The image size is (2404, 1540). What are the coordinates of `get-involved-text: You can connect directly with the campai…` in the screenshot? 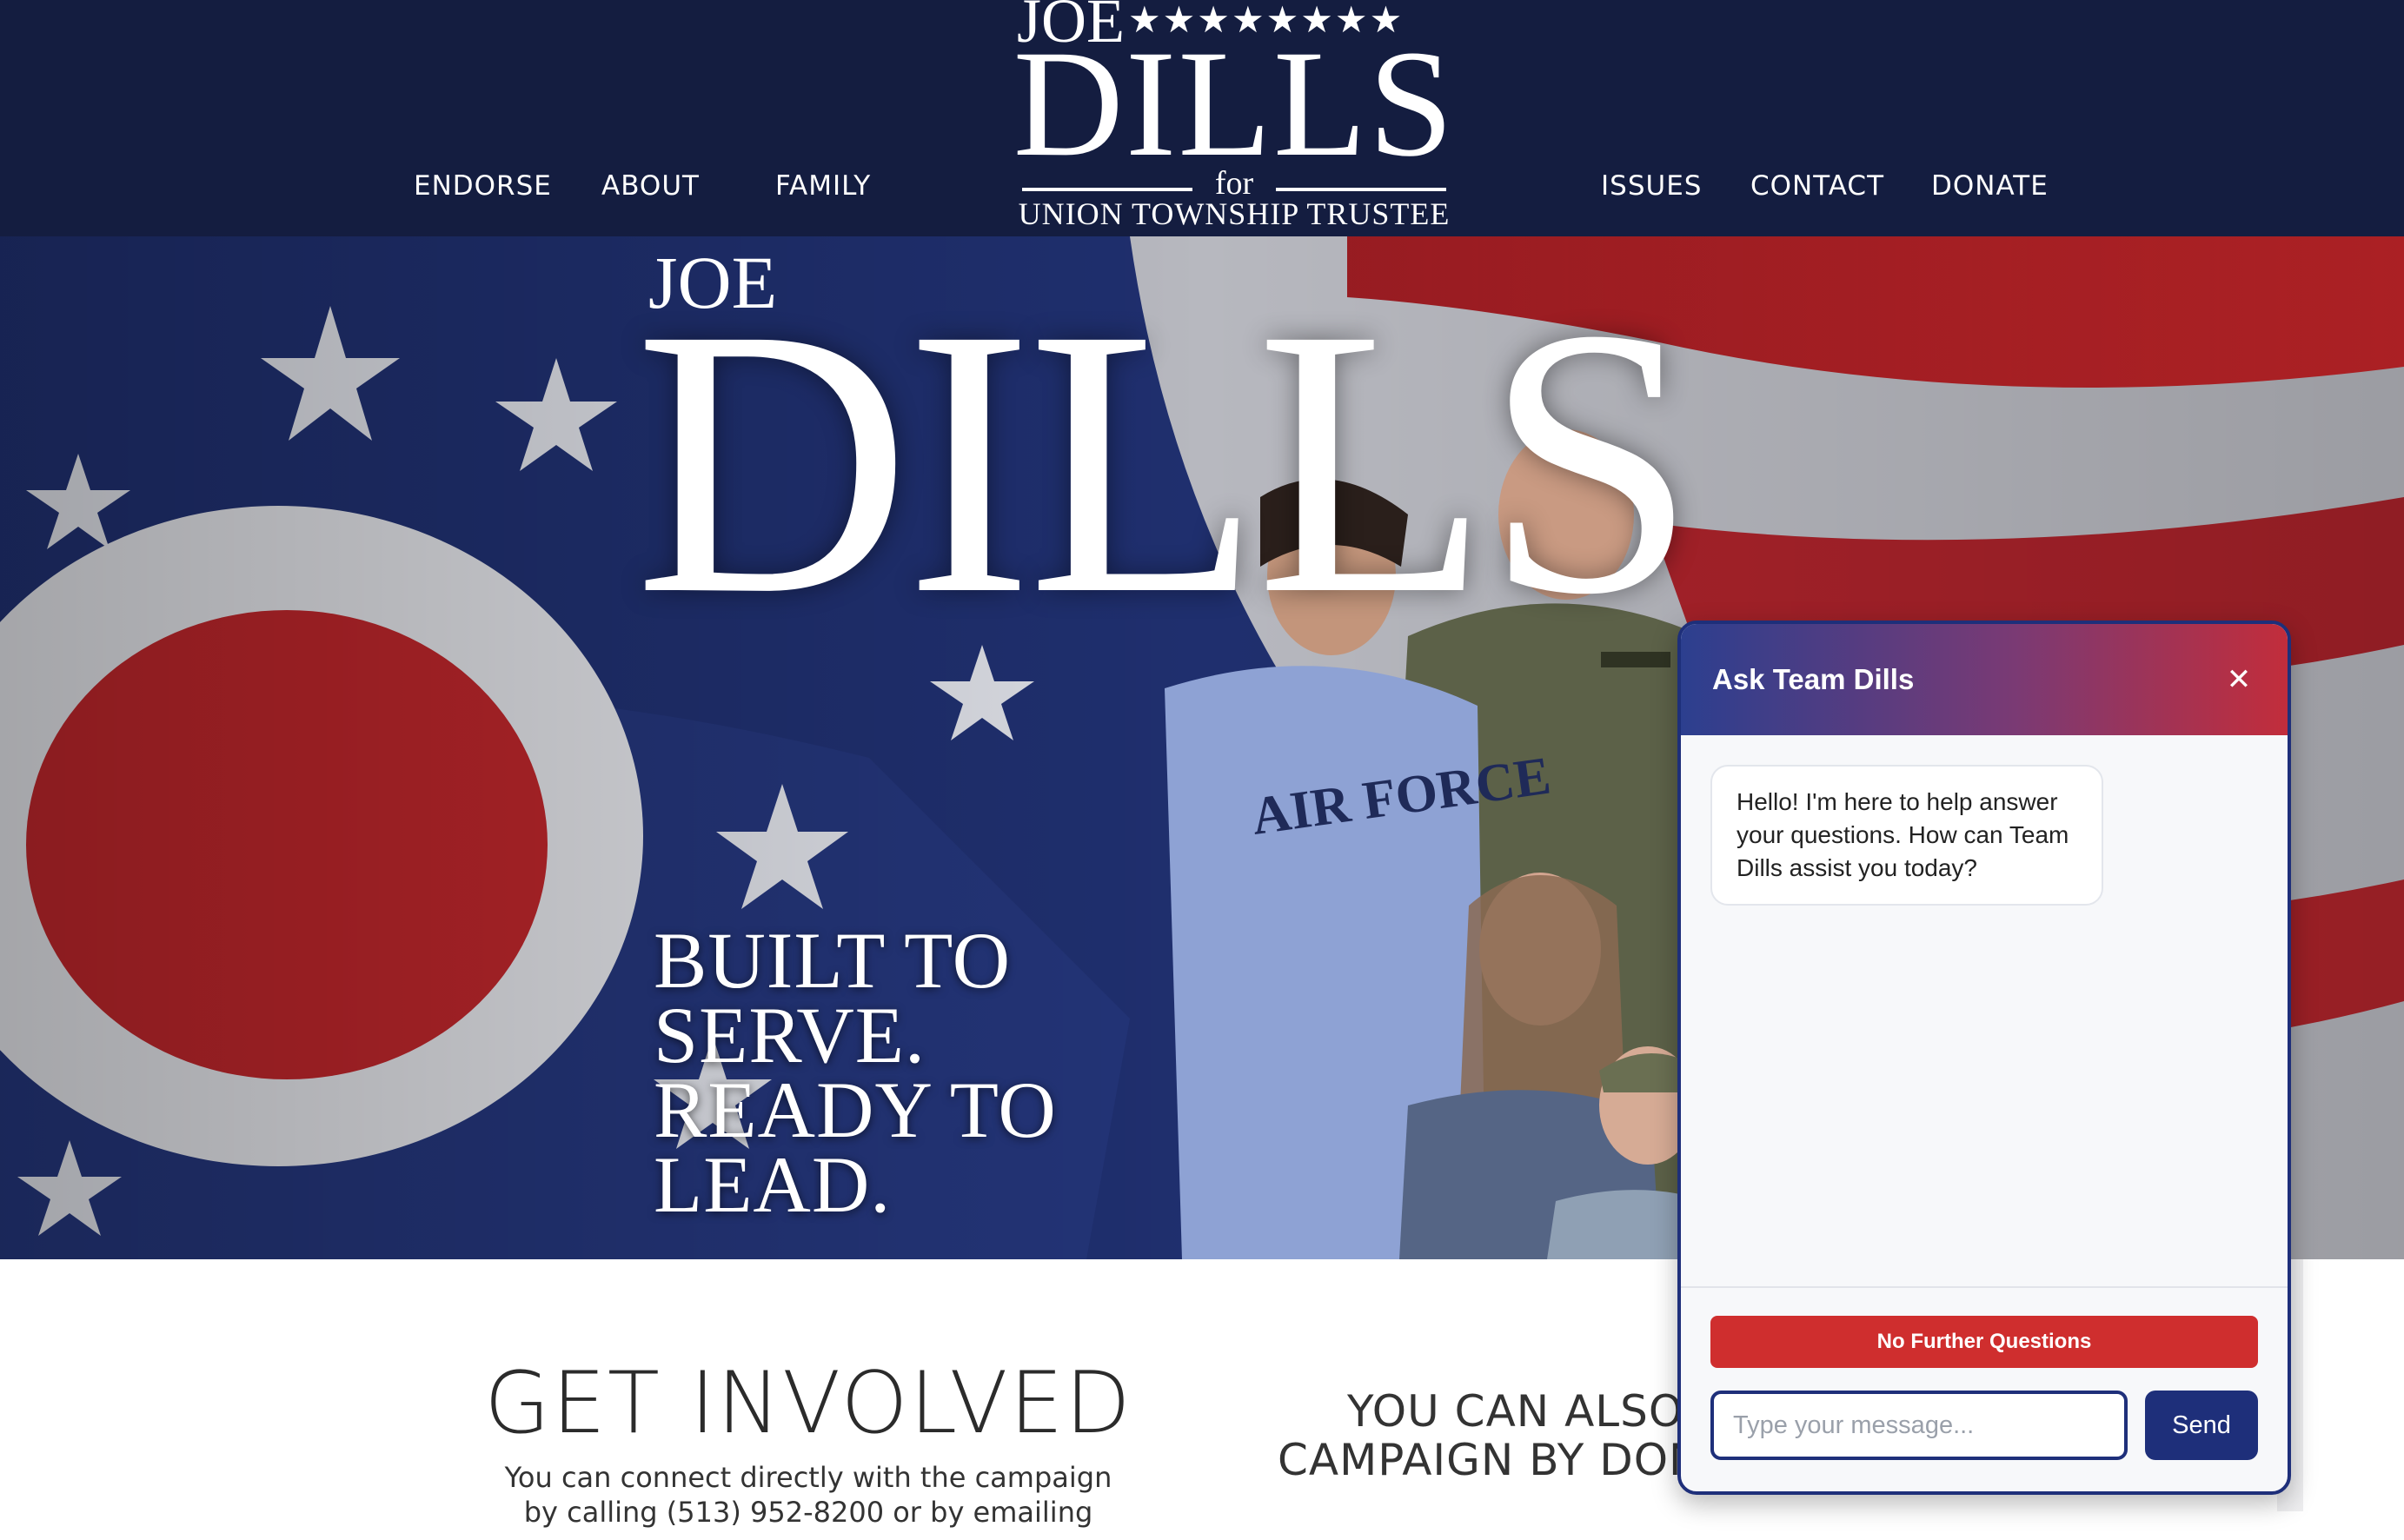 It's located at (808, 1495).